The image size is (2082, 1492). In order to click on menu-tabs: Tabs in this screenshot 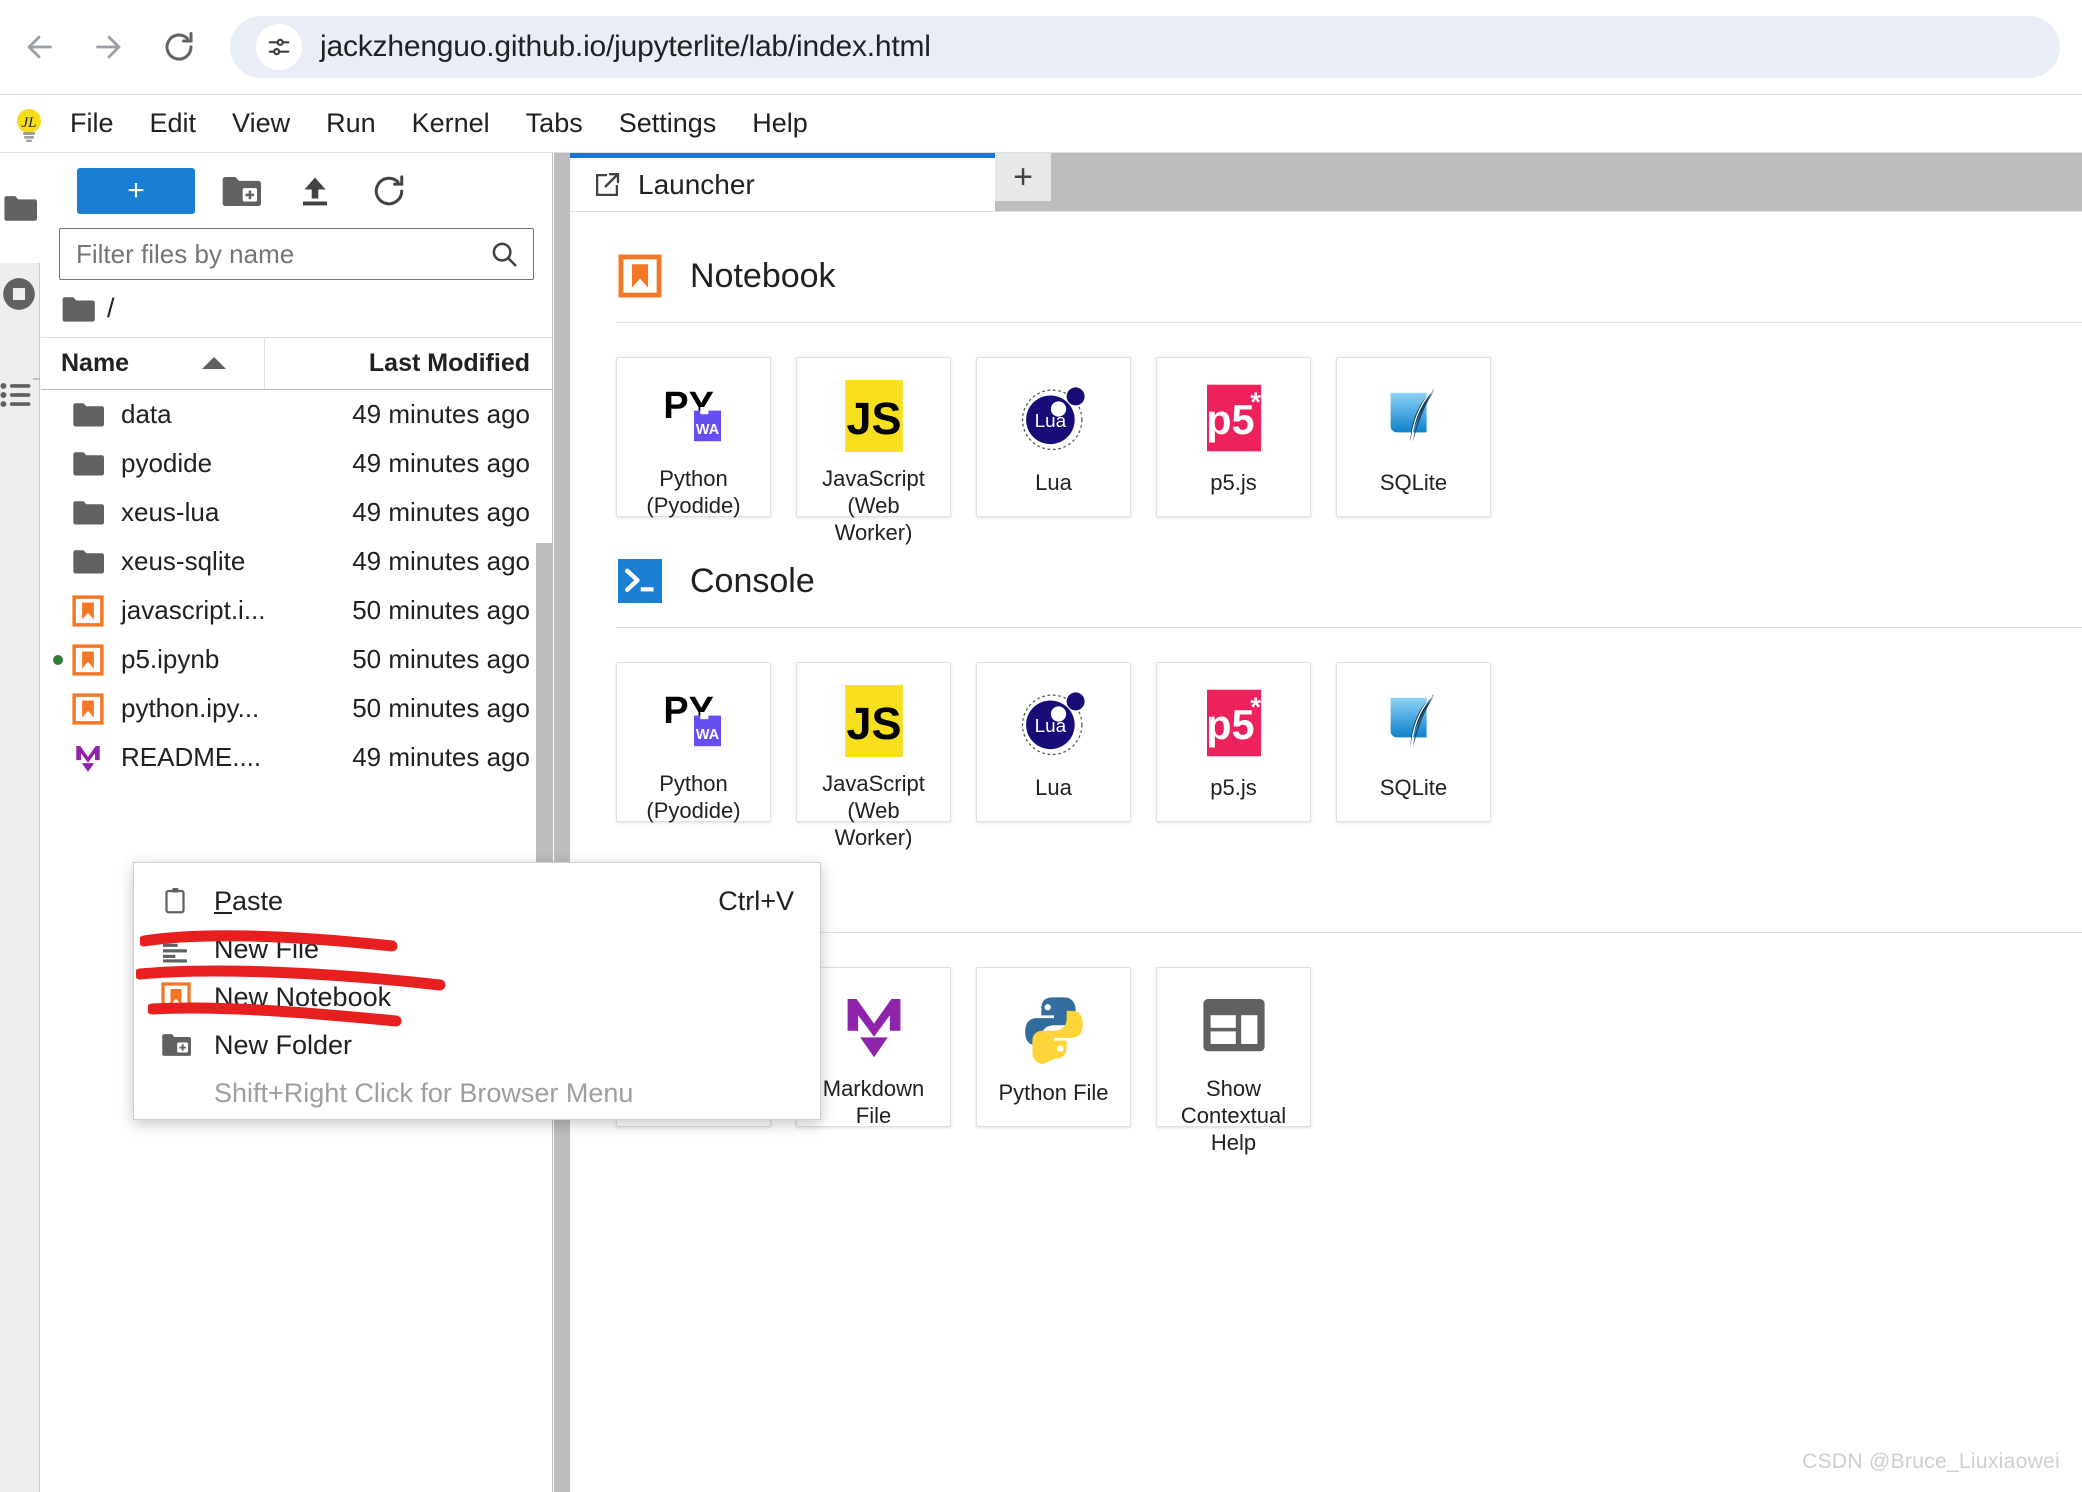, I will do `click(554, 123)`.